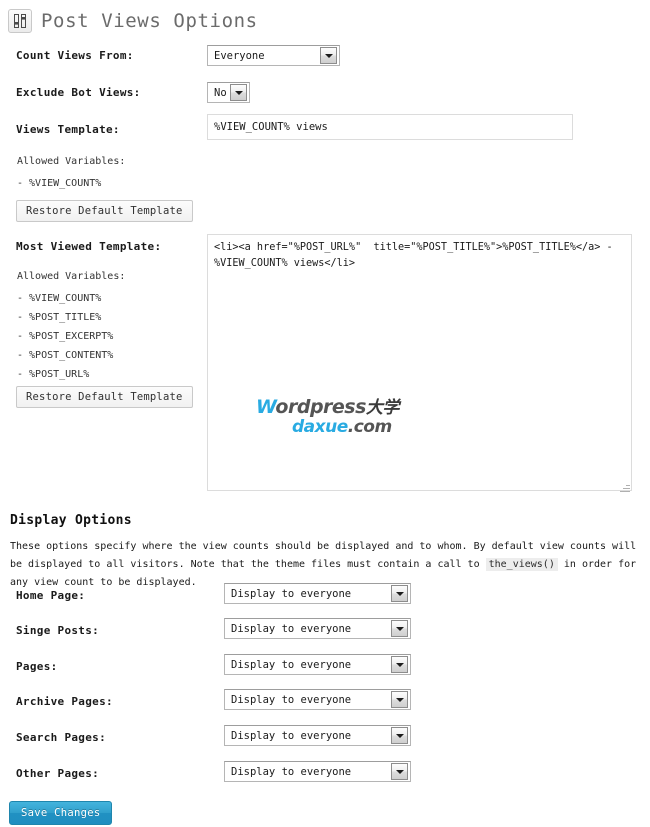  Describe the element at coordinates (239, 55) in the screenshot. I see `count-views-from-value: Everyone` at that location.